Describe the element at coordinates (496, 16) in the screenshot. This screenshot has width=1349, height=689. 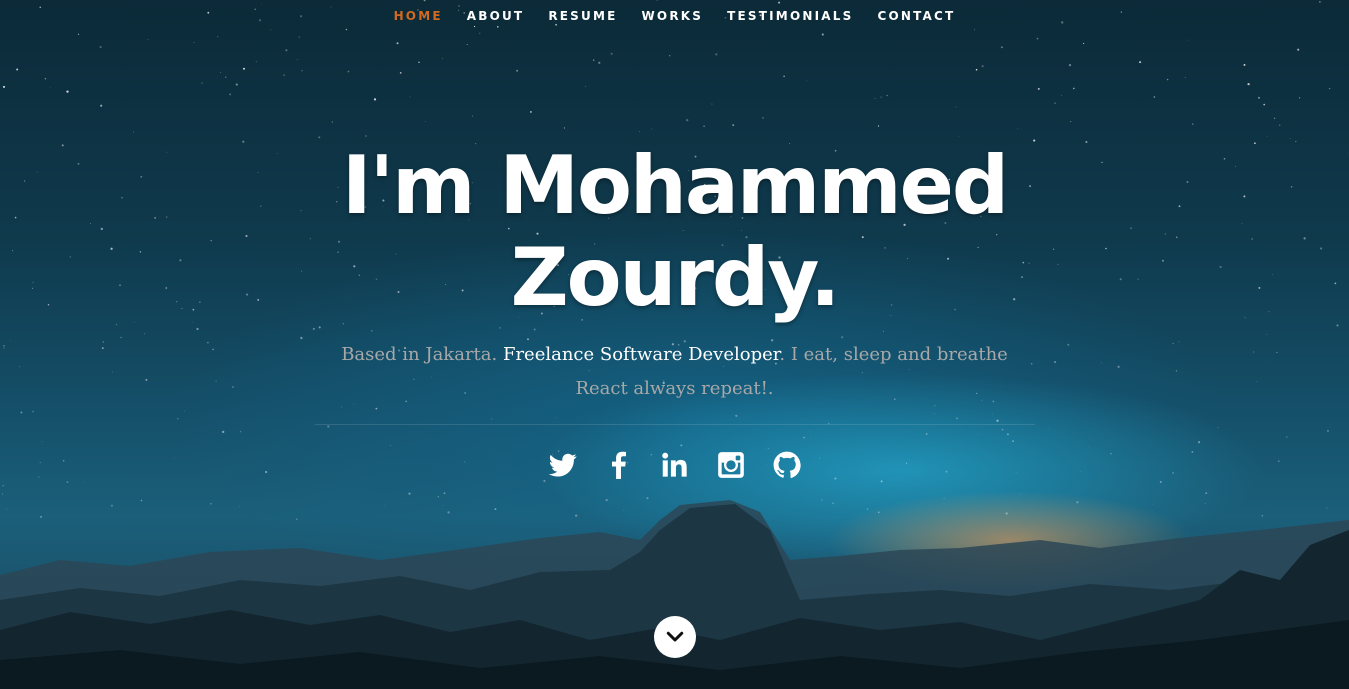
I see `nav-item-about: ABOUT` at that location.